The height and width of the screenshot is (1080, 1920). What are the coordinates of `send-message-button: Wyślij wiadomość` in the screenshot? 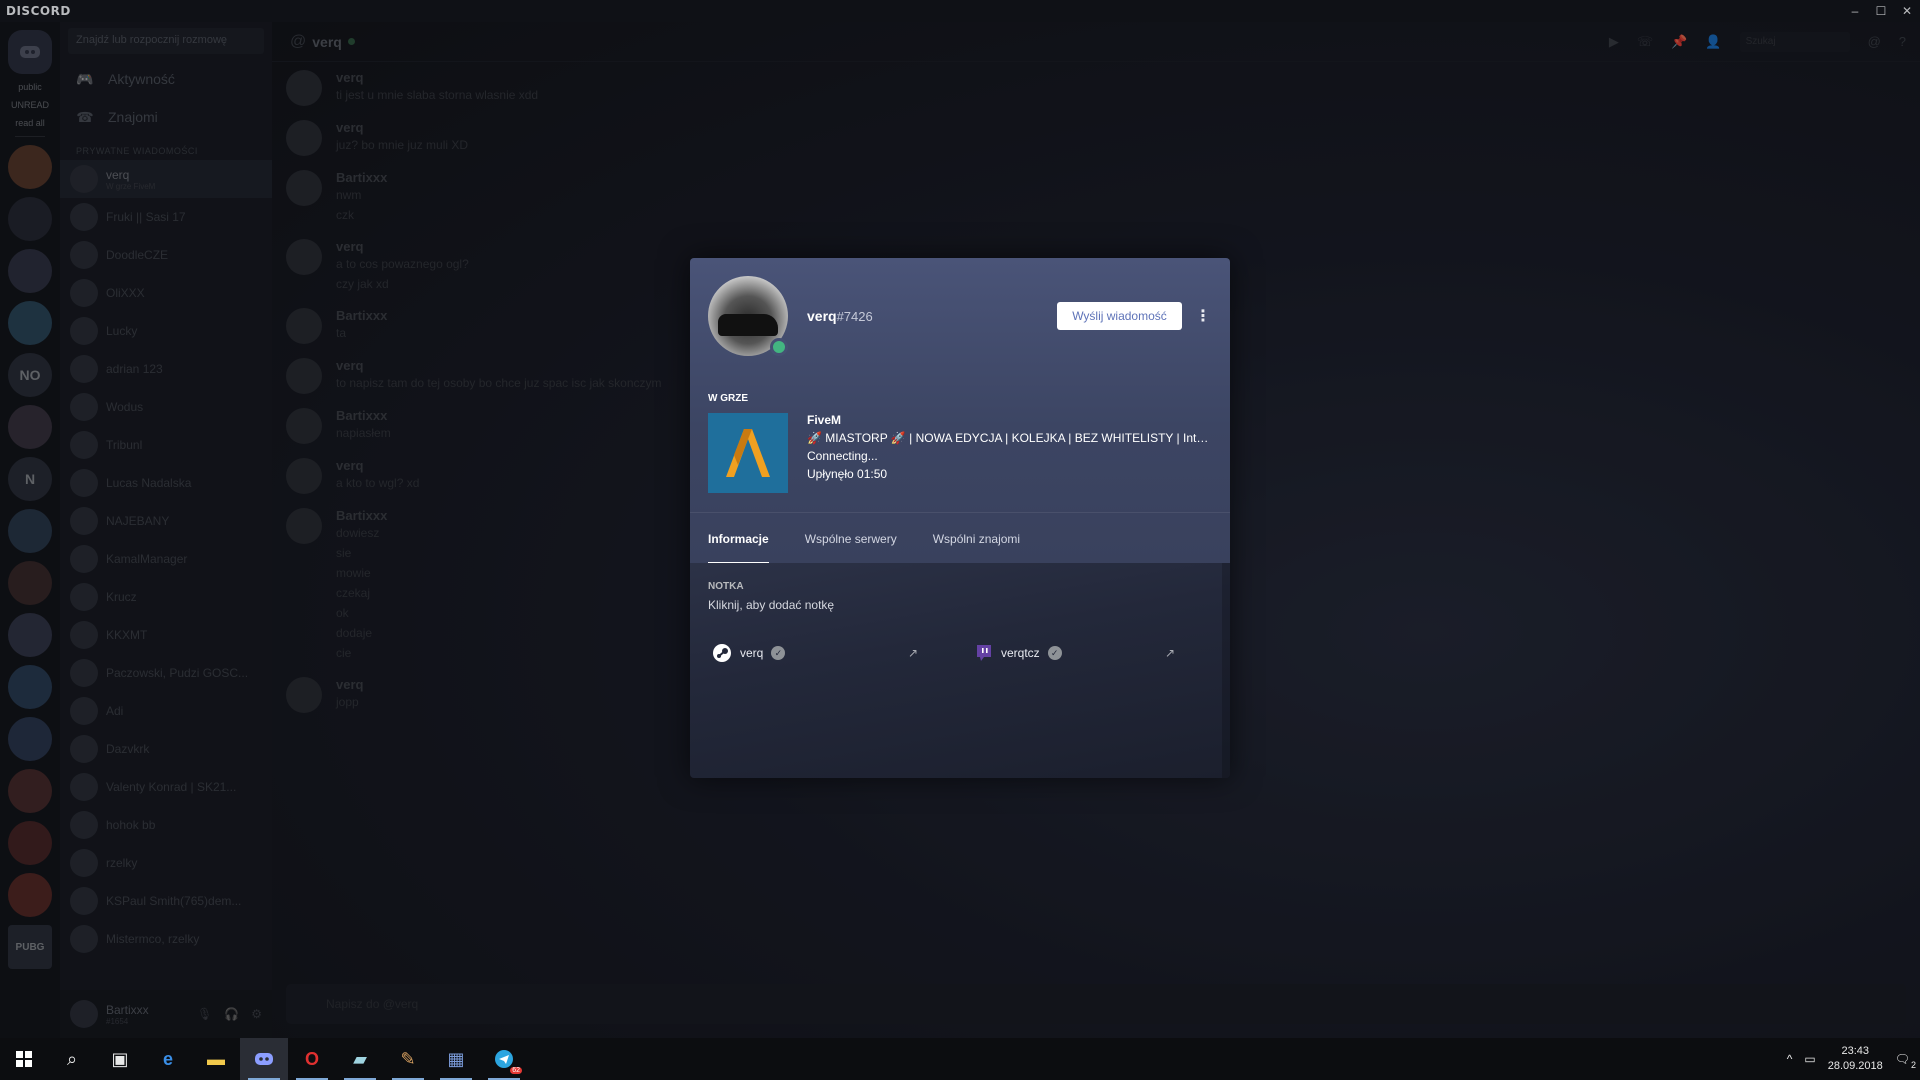 It's located at (1119, 316).